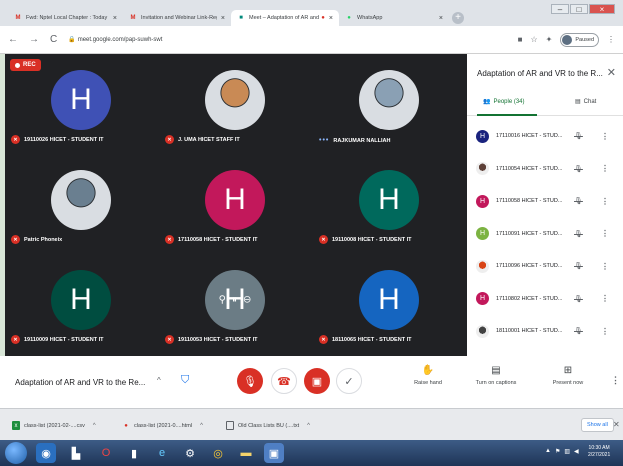 This screenshot has height=466, width=623. What do you see at coordinates (285, 18) in the screenshot?
I see `browser-tab-3: ■ Meet – Adaptation of AR and ● ×` at bounding box center [285, 18].